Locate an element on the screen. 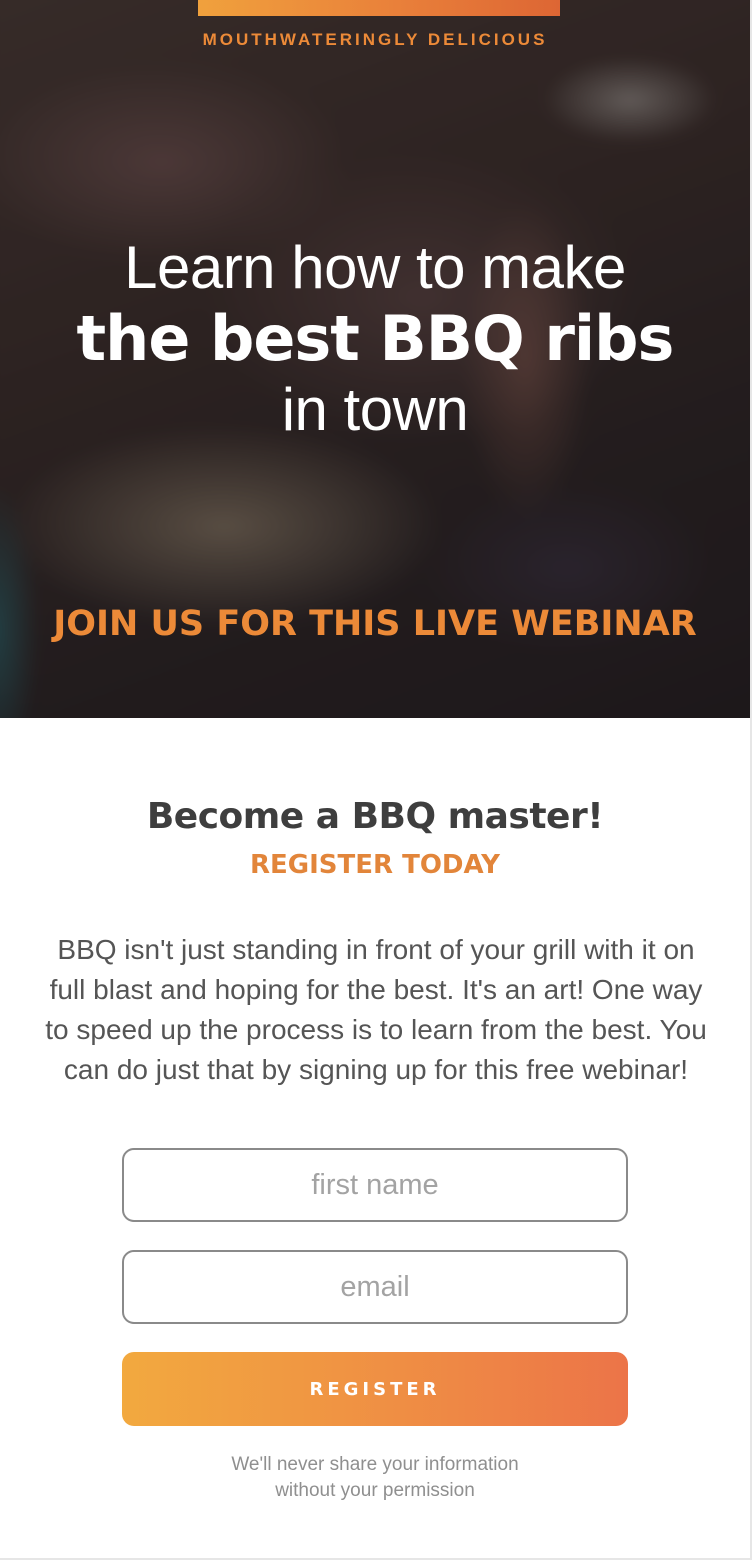 This screenshot has width=752, height=1560. section-subheading: REGISTER TODAY is located at coordinates (375, 865).